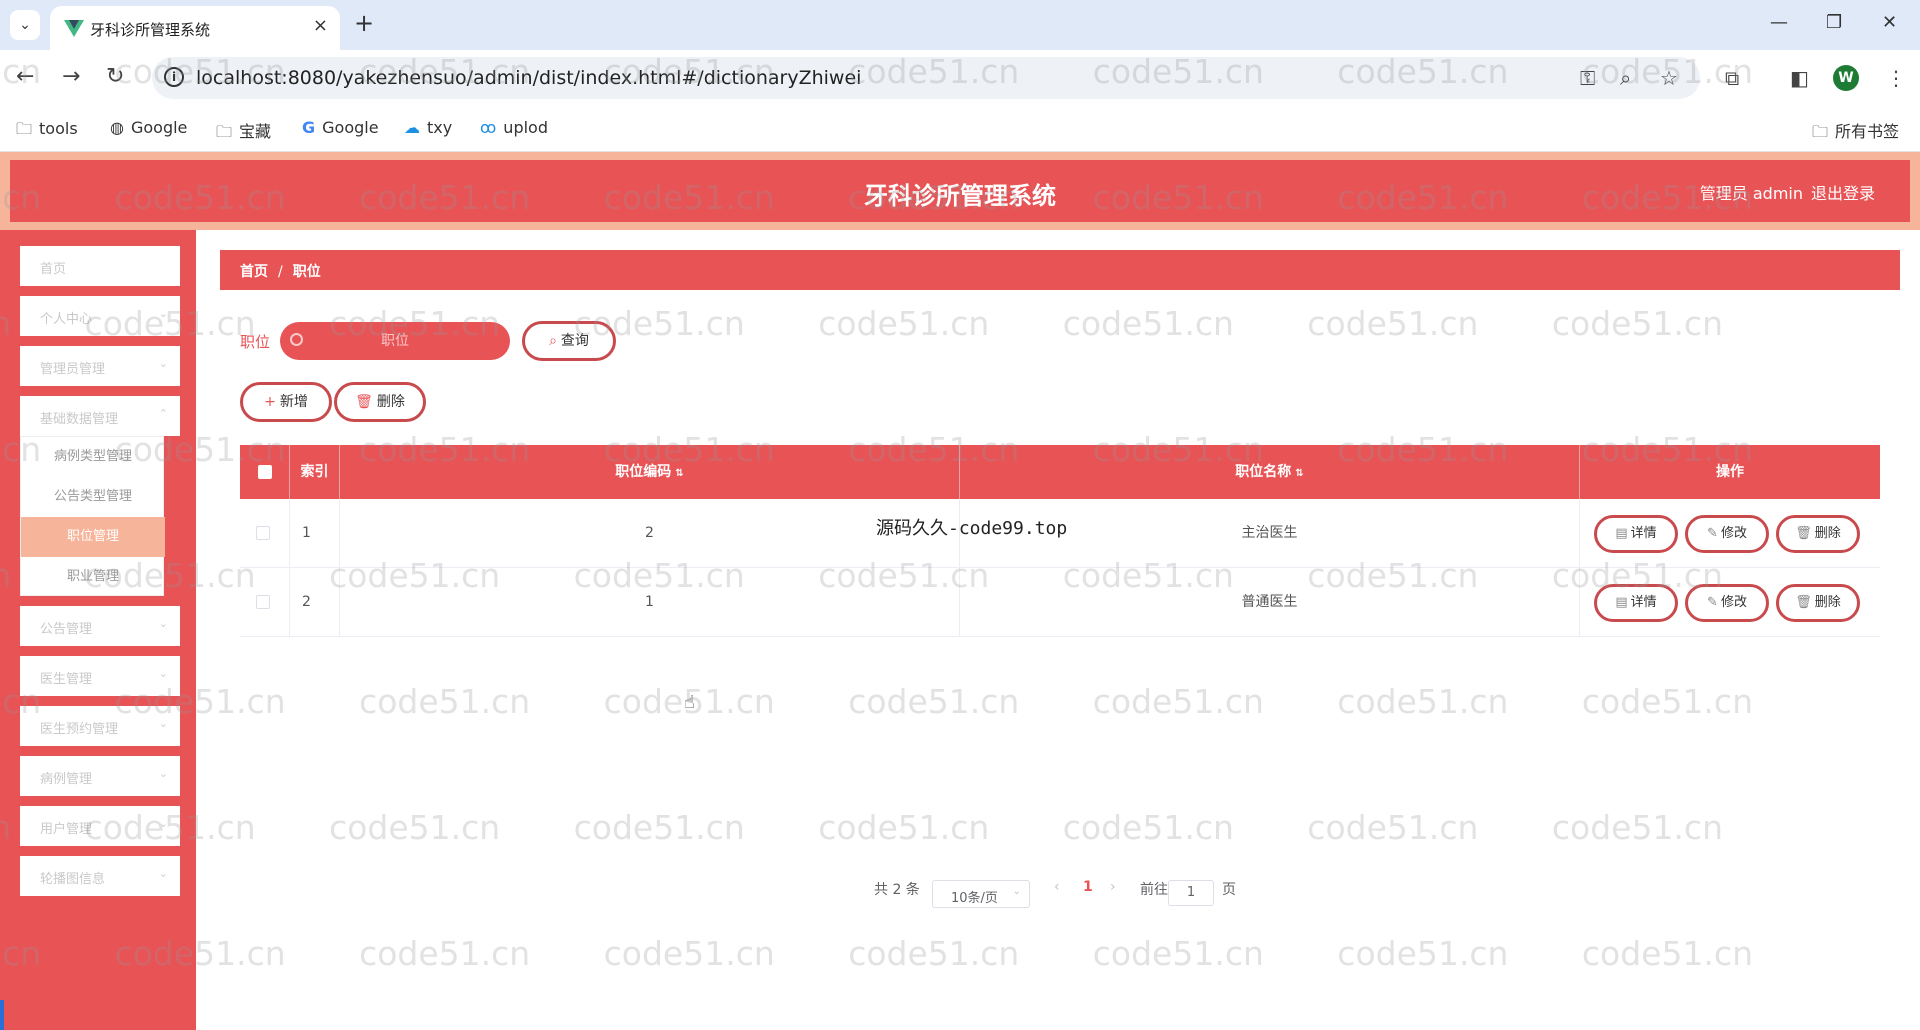  Describe the element at coordinates (364, 23) in the screenshot. I see `new-tab-button: +` at that location.